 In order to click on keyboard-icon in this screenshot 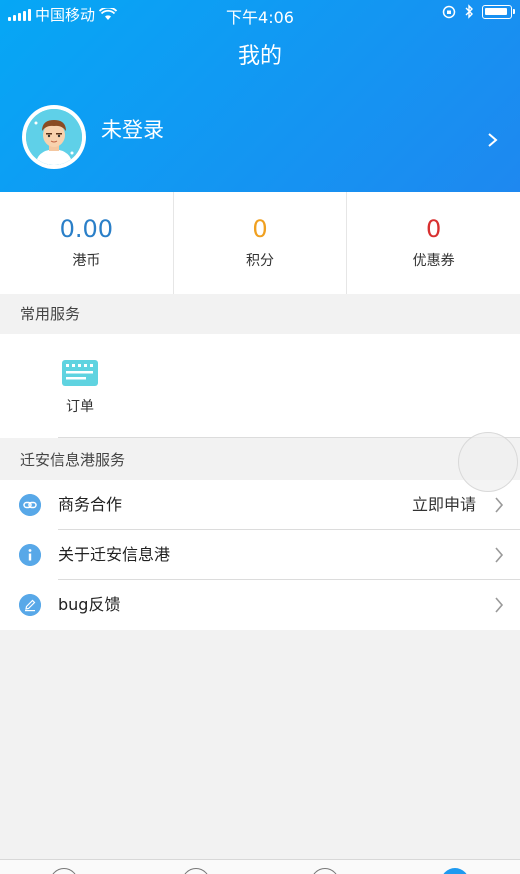, I will do `click(80, 373)`.